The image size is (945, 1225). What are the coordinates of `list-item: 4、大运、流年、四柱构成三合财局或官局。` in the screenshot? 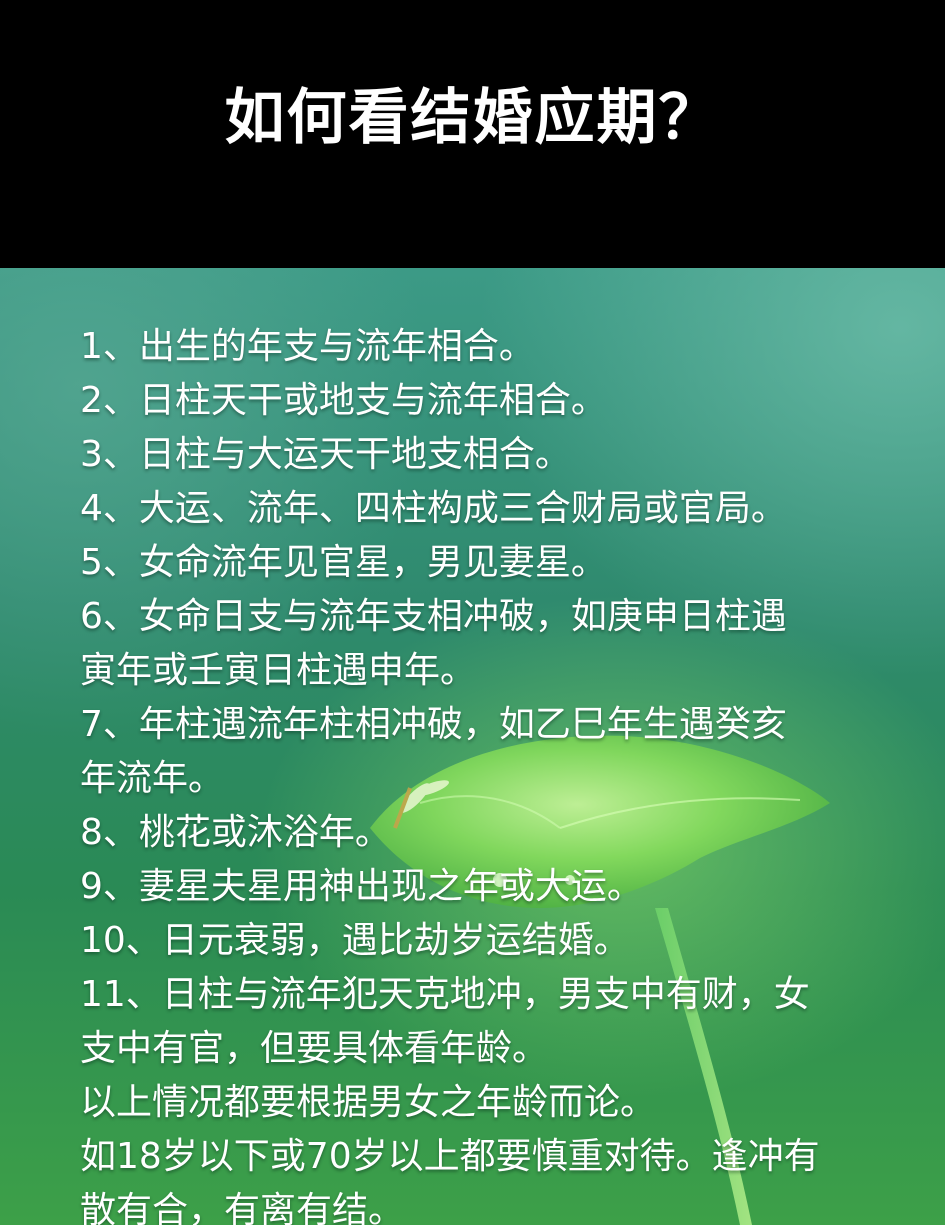 It's located at (433, 508).